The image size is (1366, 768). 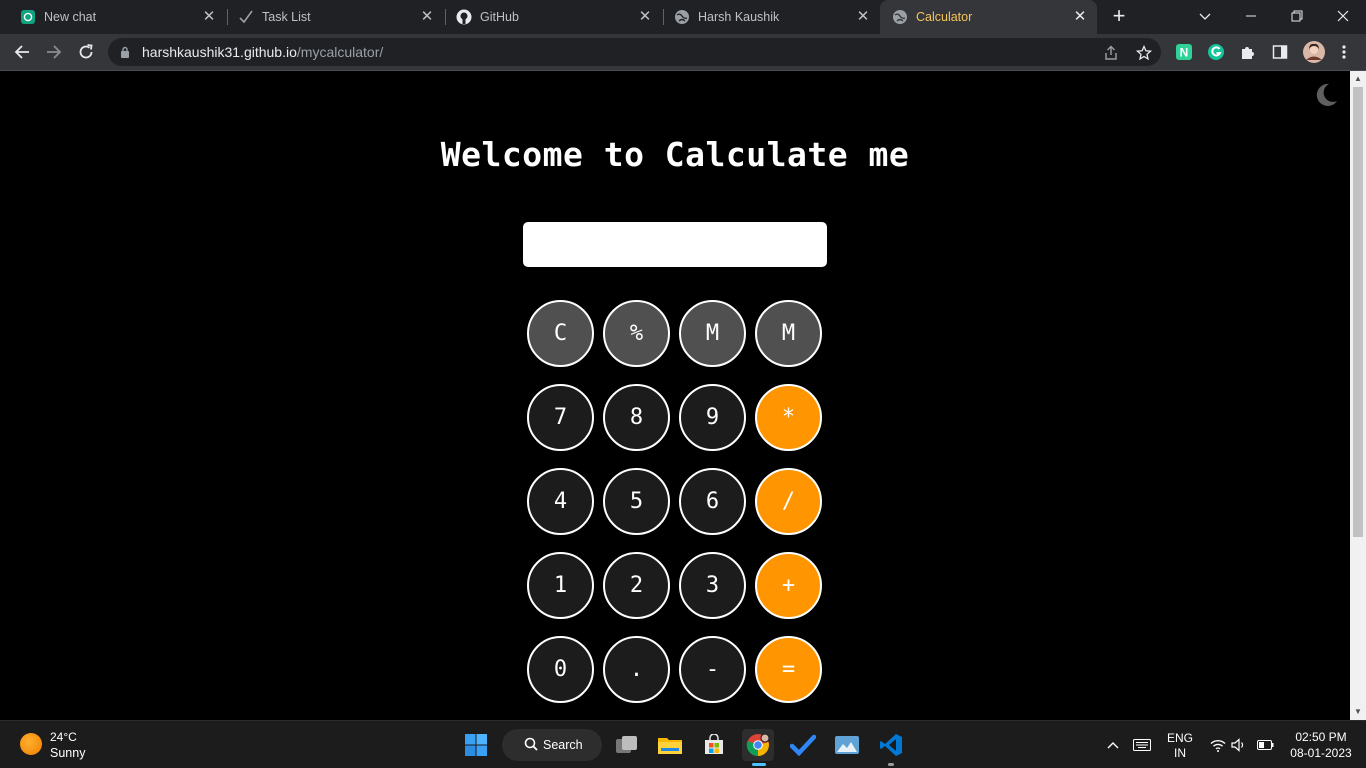 What do you see at coordinates (636, 417) in the screenshot?
I see `digit-8-button: 8` at bounding box center [636, 417].